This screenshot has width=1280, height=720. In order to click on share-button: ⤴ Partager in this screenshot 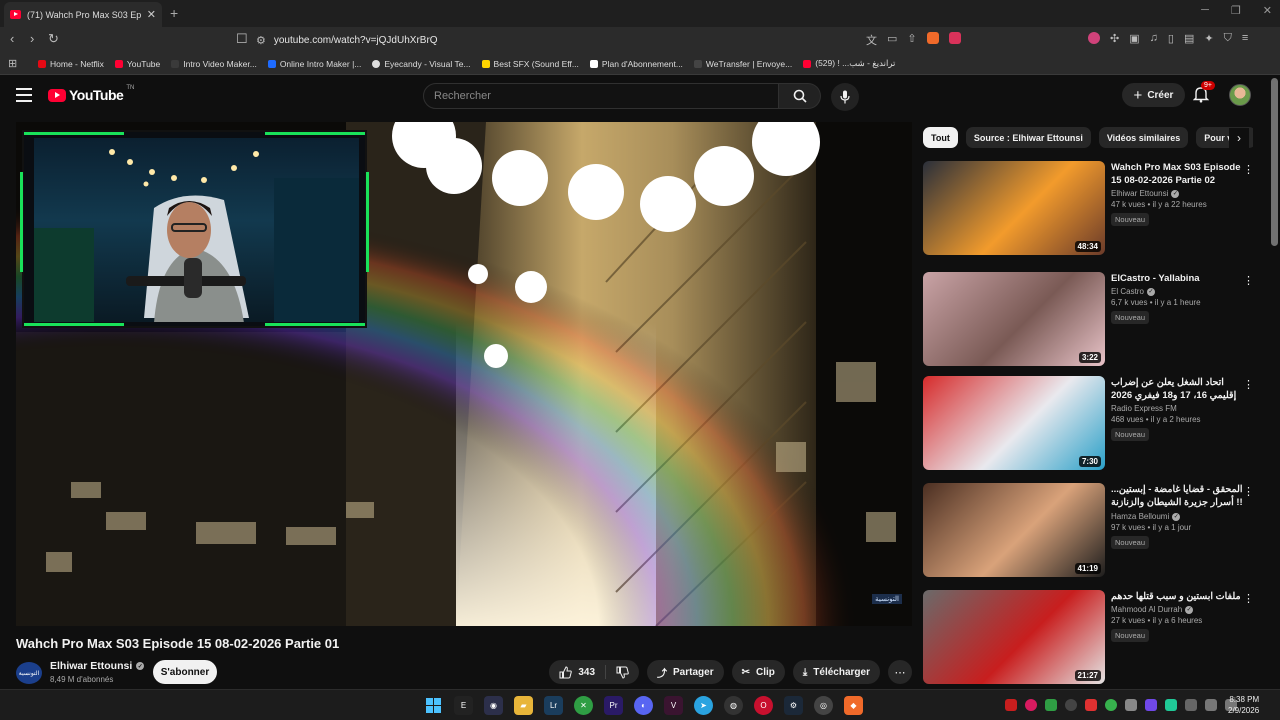, I will do `click(685, 672)`.